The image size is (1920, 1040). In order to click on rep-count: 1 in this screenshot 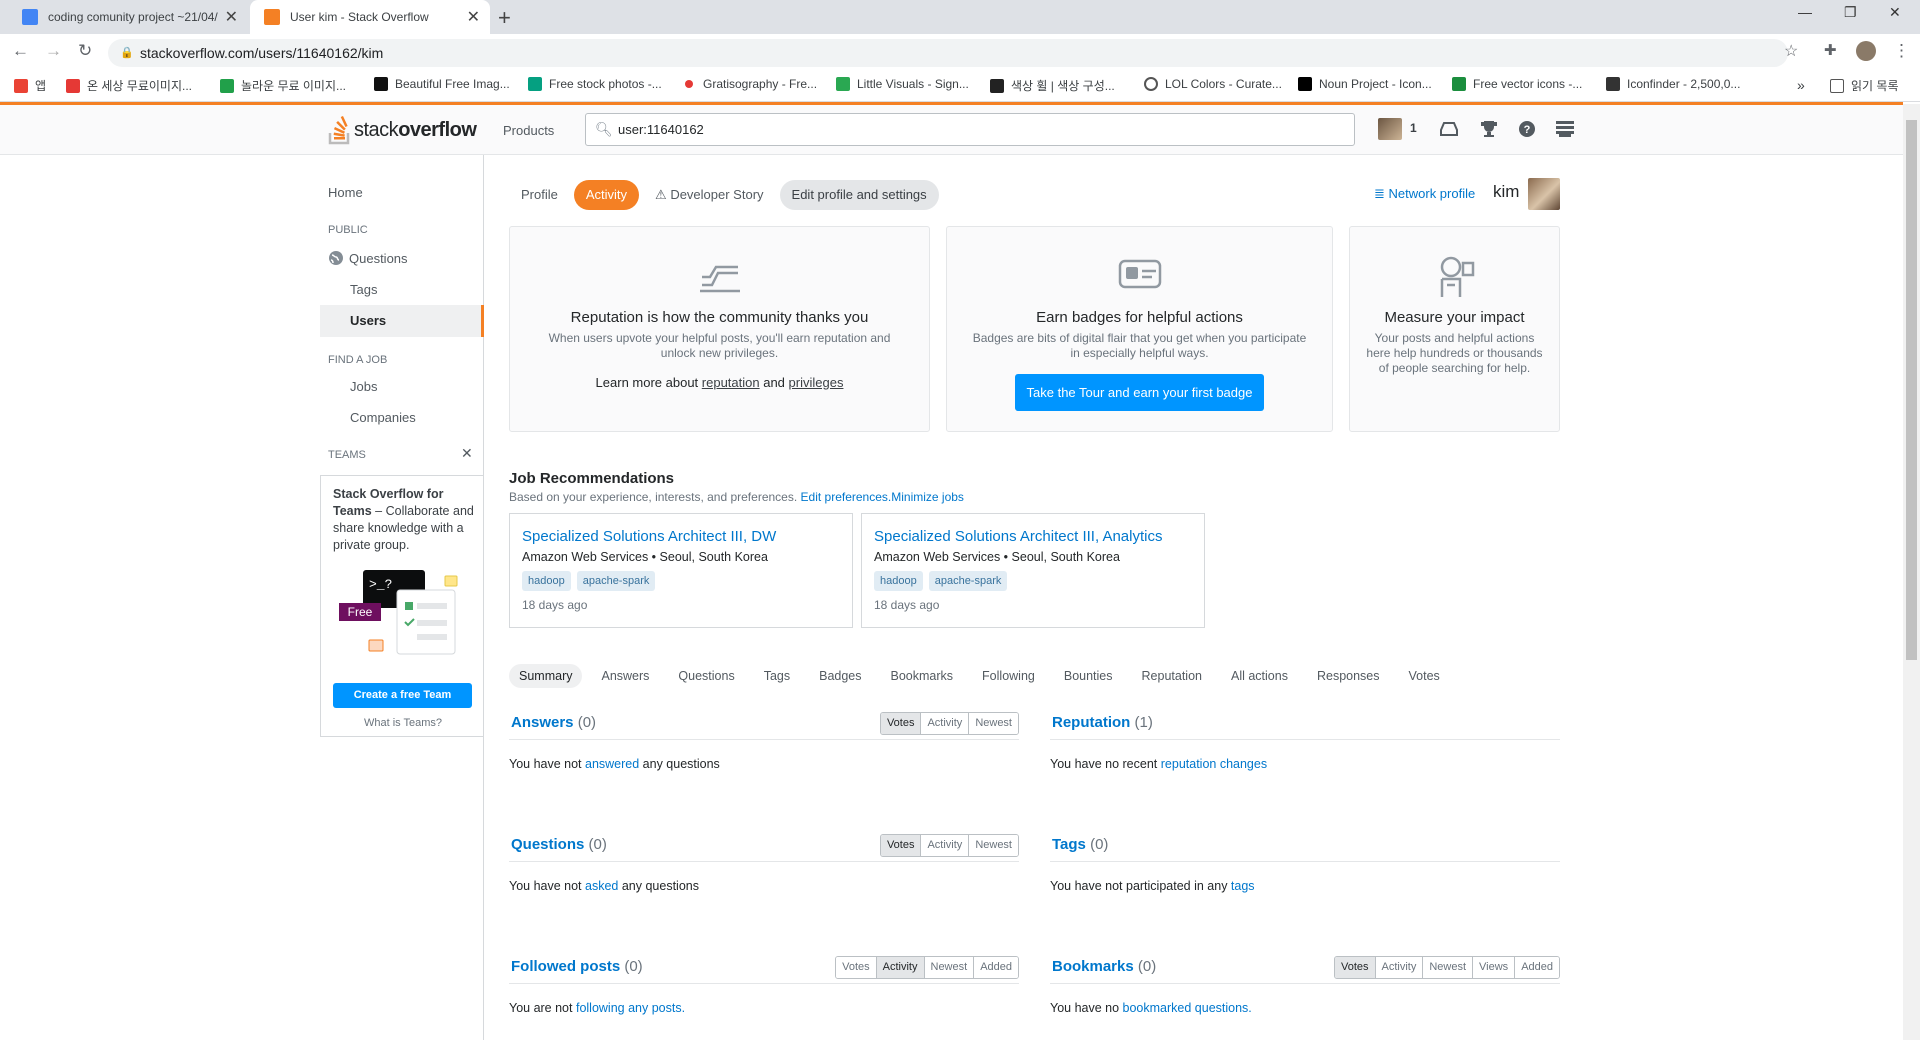, I will do `click(1413, 128)`.